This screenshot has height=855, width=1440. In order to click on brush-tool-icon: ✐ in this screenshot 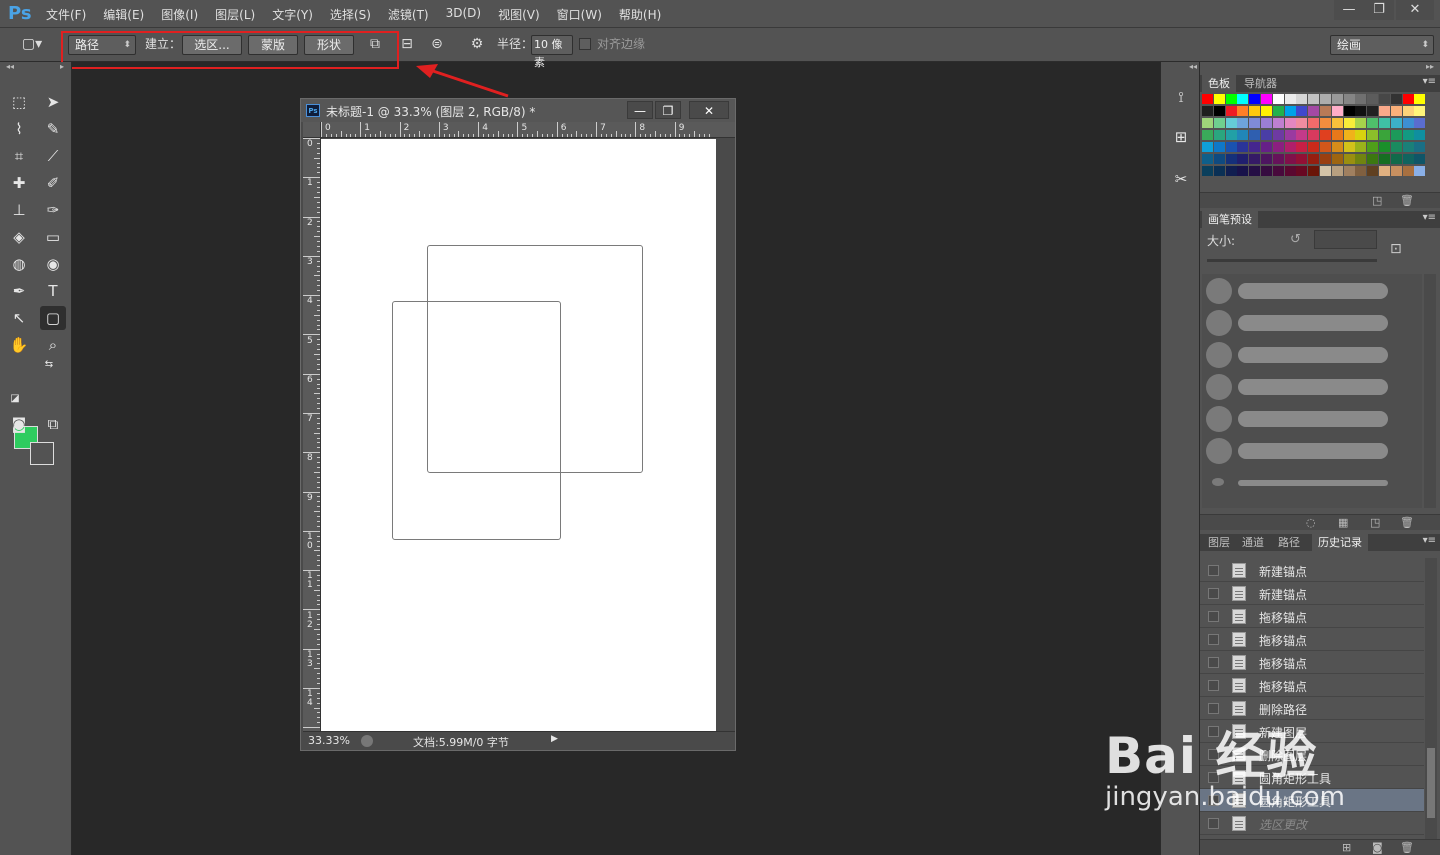, I will do `click(53, 183)`.